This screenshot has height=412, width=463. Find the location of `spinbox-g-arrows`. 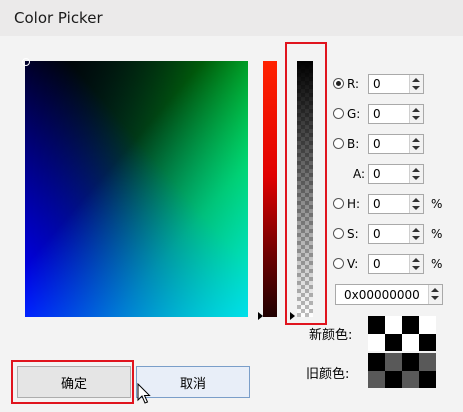

spinbox-g-arrows is located at coordinates (416, 114).